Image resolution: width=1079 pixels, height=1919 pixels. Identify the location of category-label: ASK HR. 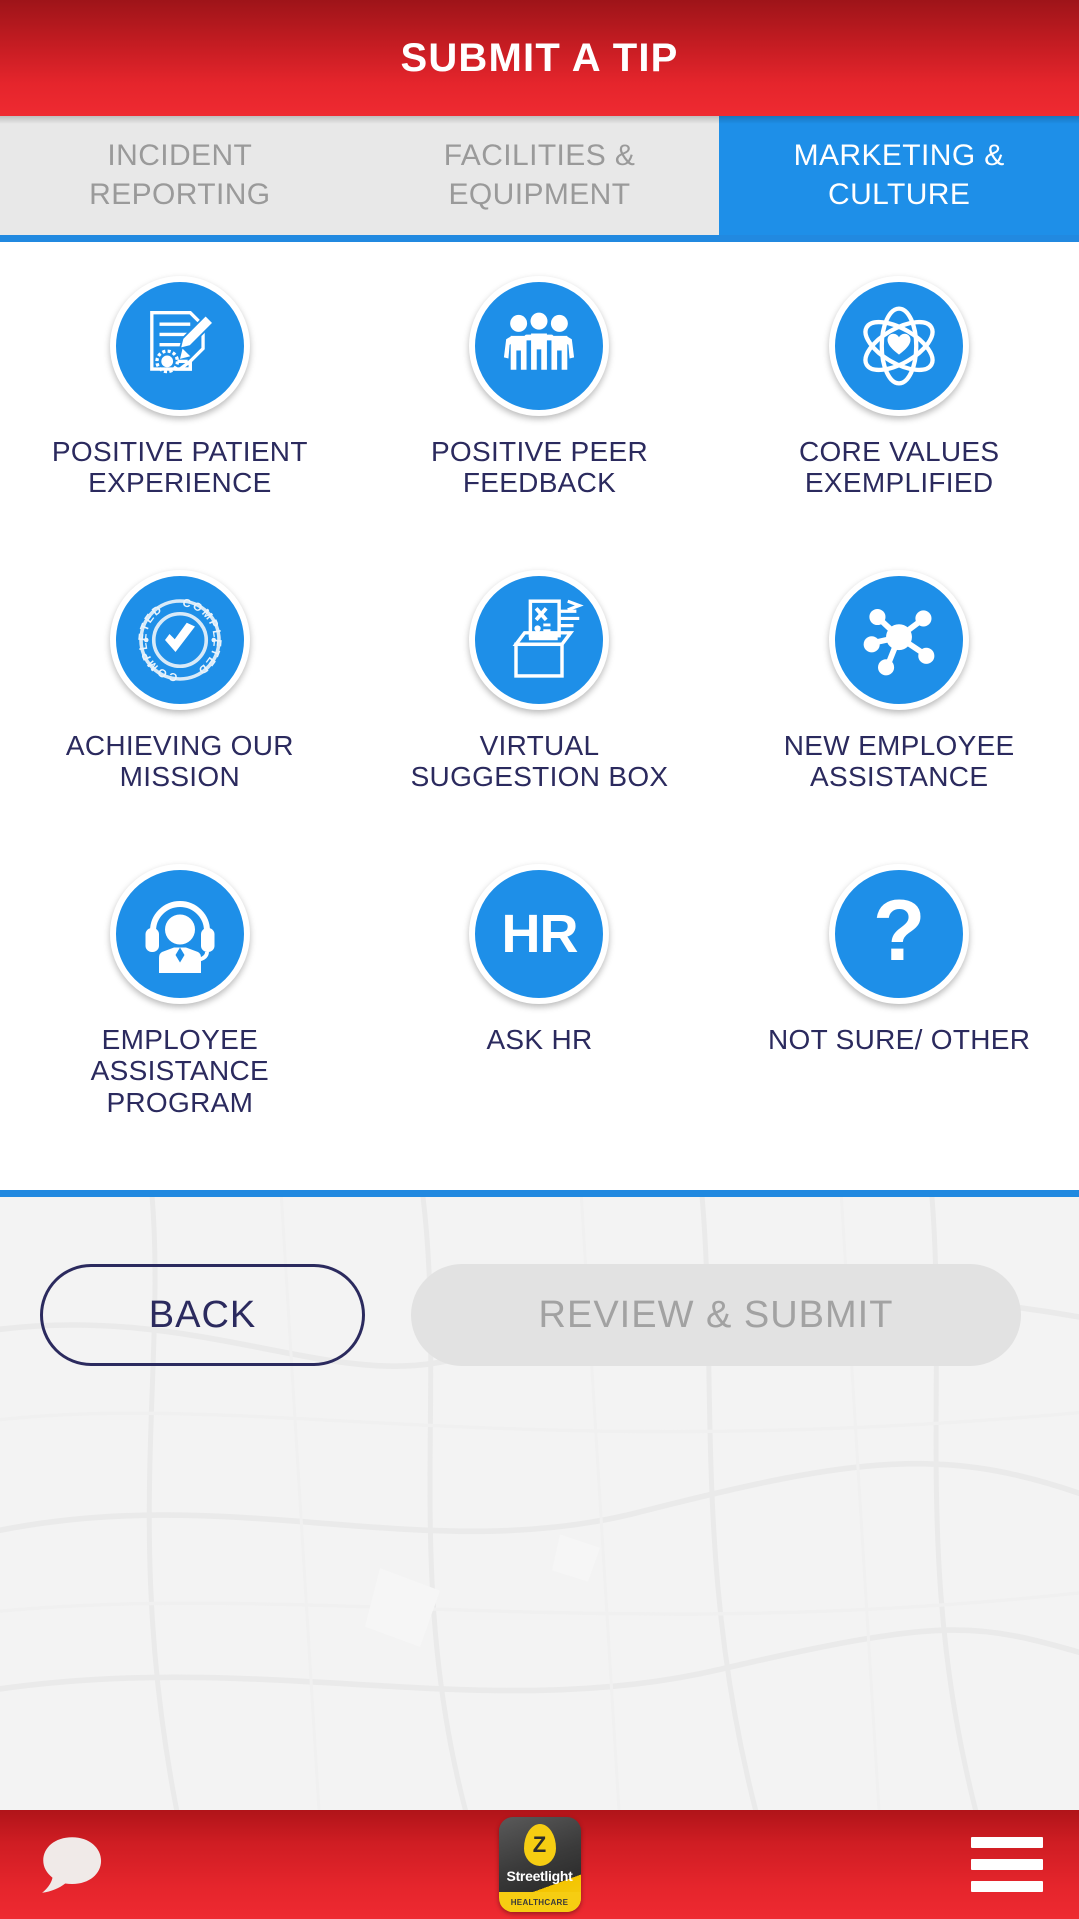
(539, 1039).